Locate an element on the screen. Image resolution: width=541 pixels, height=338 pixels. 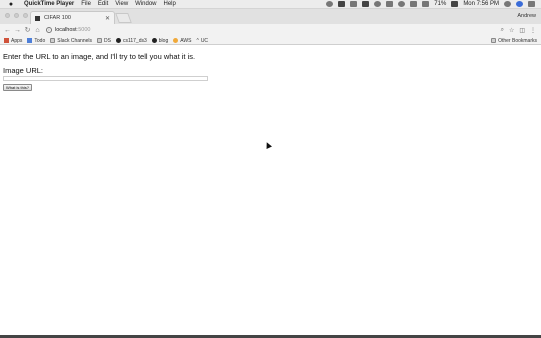
image-url-input is located at coordinates (105, 78).